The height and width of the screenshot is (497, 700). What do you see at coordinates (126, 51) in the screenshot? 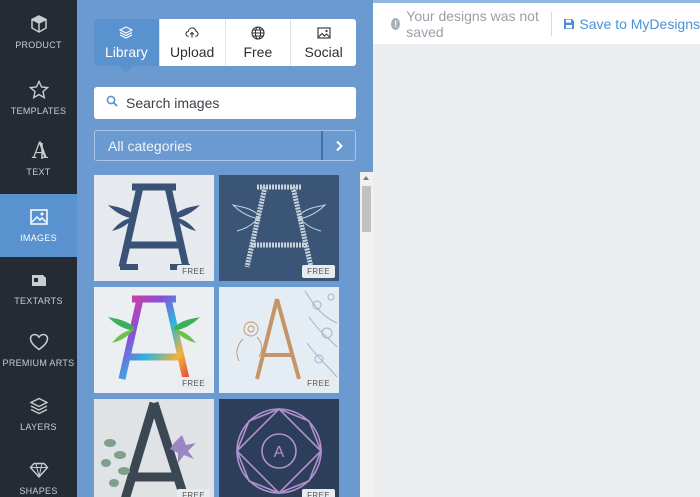
I see `tab-label: Library` at bounding box center [126, 51].